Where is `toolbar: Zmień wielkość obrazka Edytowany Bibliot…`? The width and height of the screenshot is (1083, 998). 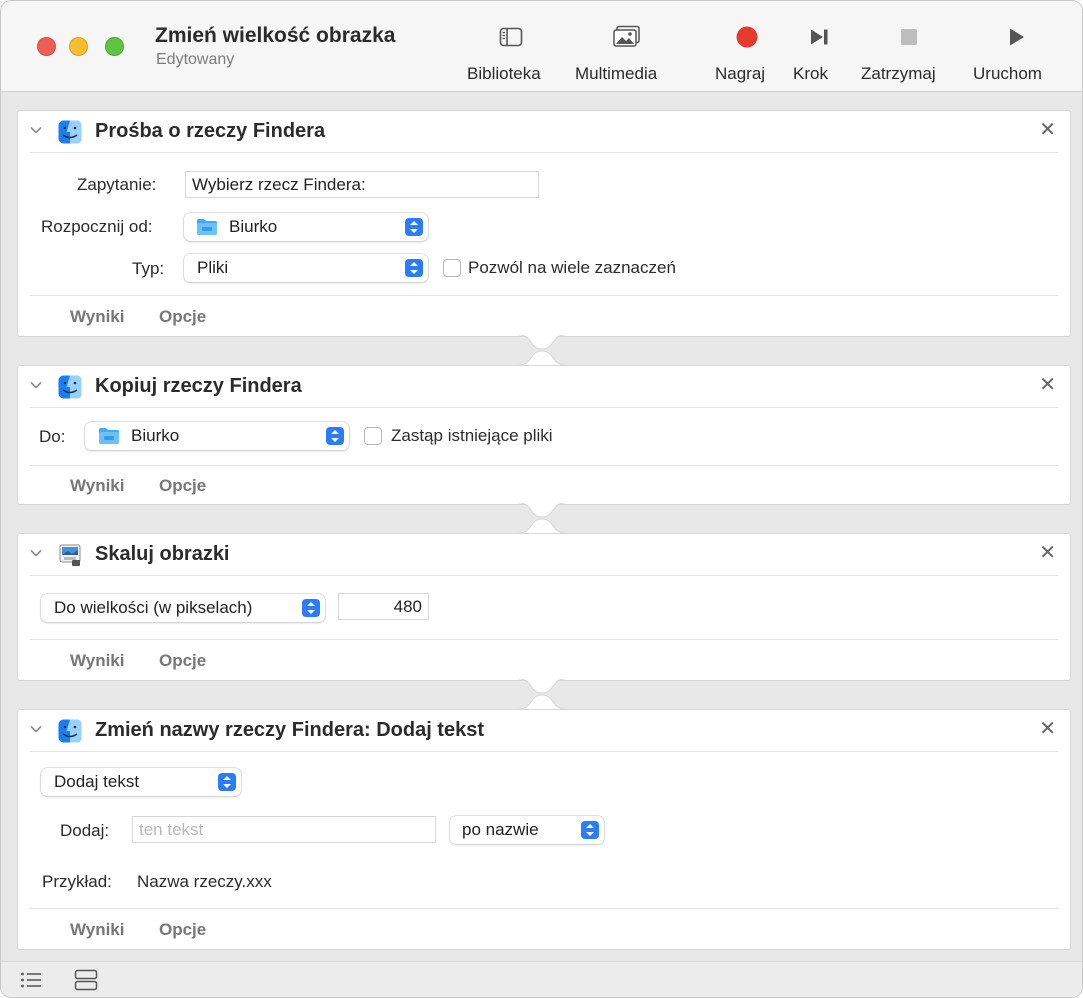 toolbar: Zmień wielkość obrazka Edytowany Bibliot… is located at coordinates (541, 46).